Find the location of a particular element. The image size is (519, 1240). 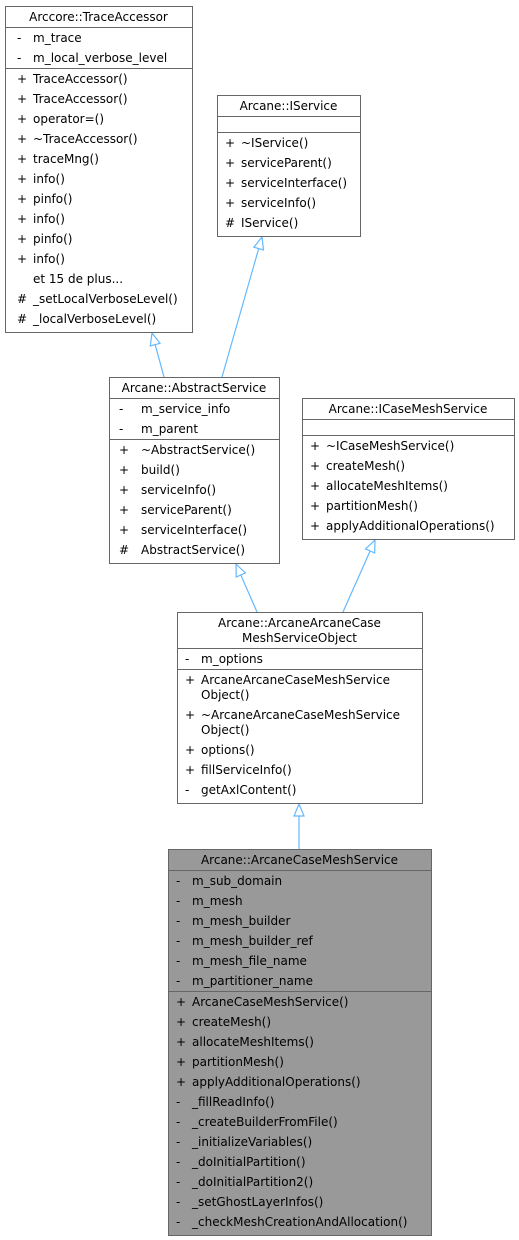

method-name: getAxlContent() is located at coordinates (248, 790).